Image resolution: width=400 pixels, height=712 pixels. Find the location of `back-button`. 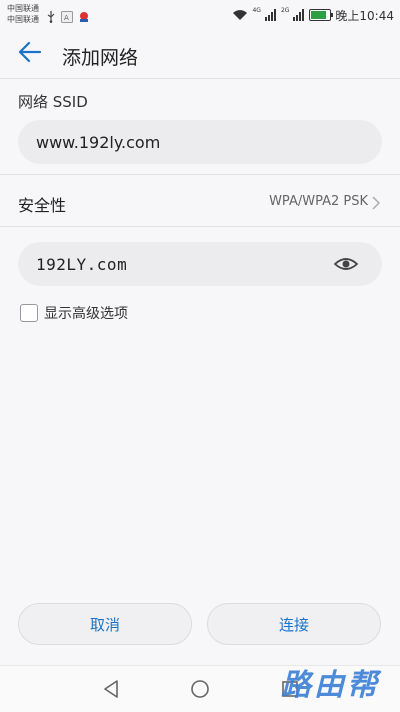

back-button is located at coordinates (30, 54).